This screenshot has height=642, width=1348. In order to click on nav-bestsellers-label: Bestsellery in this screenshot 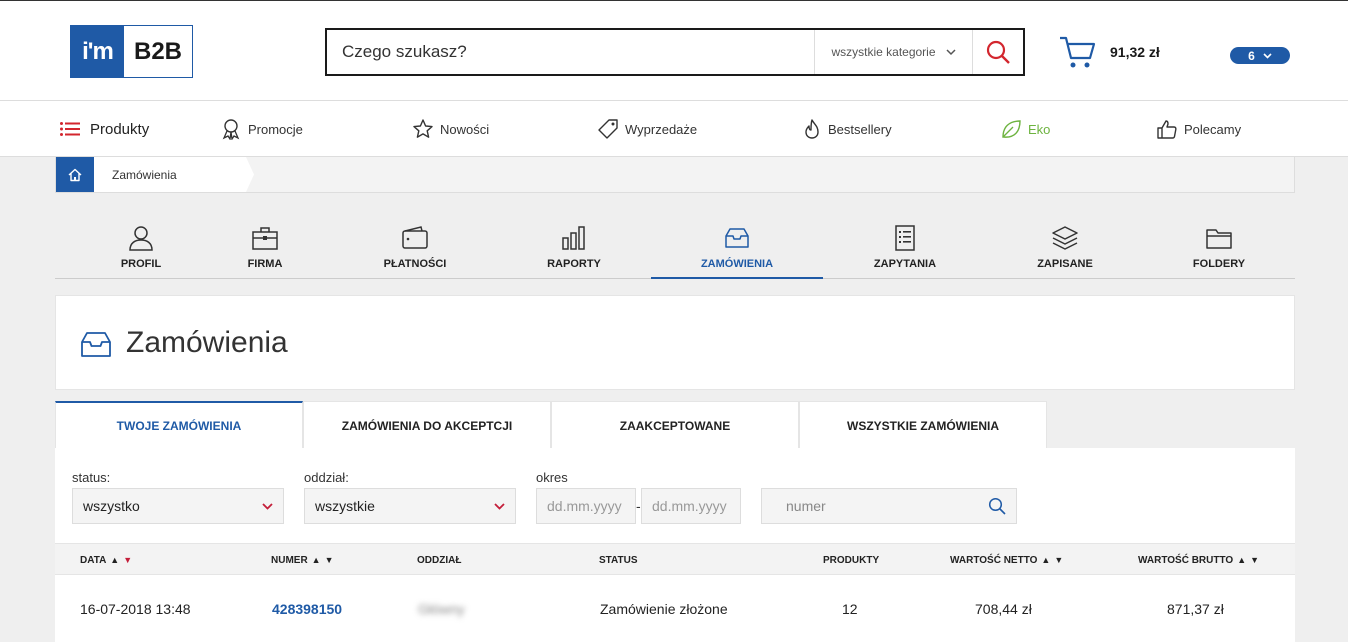, I will do `click(860, 129)`.